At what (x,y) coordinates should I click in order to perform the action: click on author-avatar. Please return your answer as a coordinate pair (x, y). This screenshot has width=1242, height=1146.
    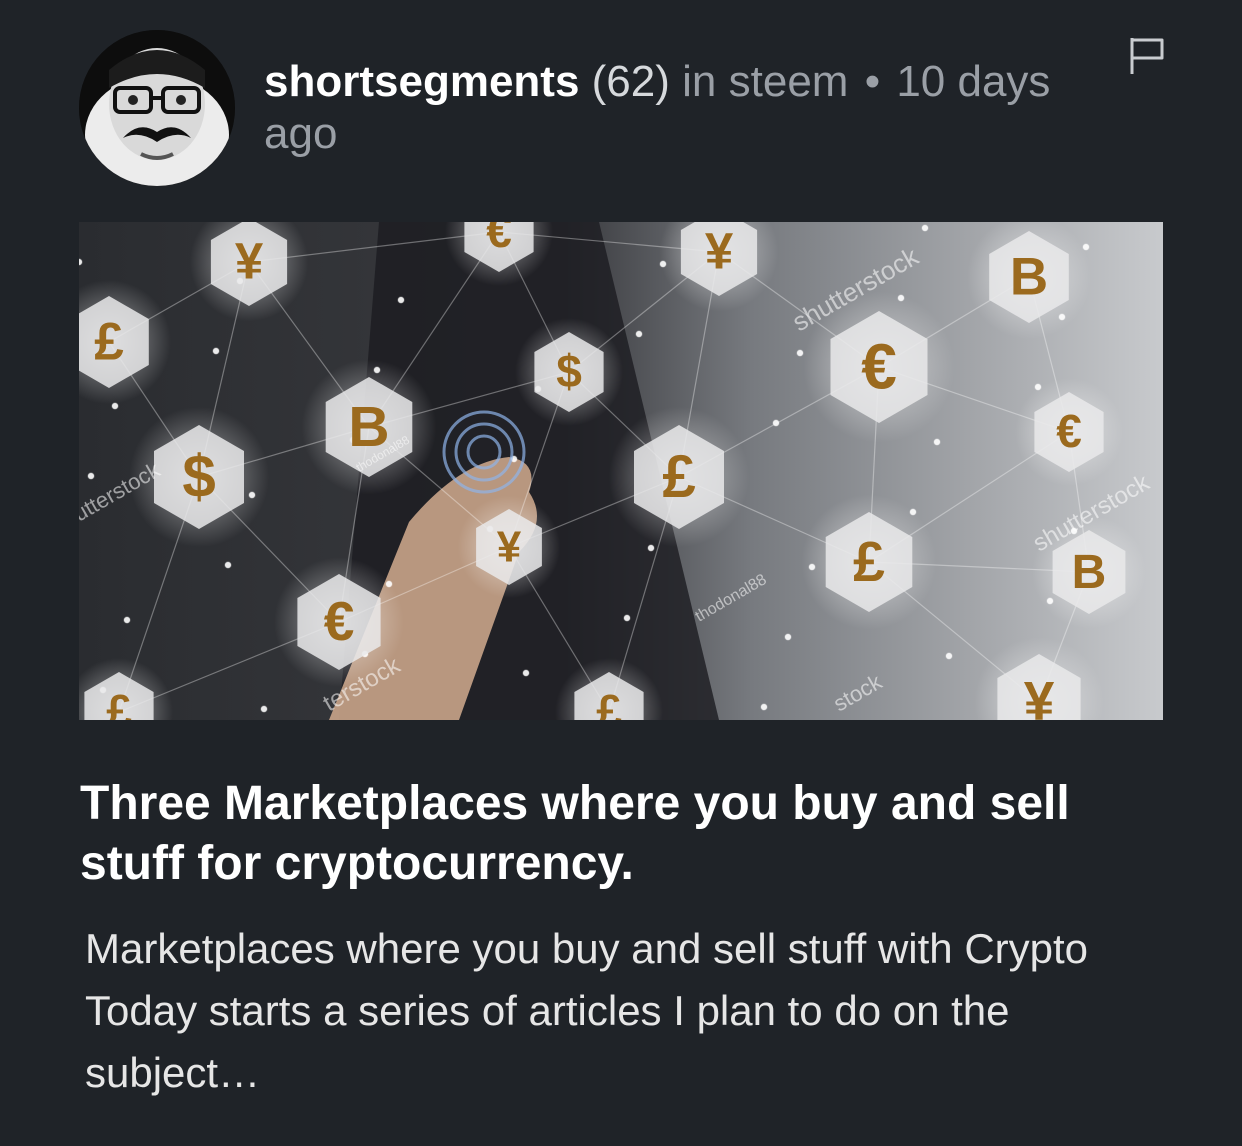
    Looking at the image, I should click on (157, 108).